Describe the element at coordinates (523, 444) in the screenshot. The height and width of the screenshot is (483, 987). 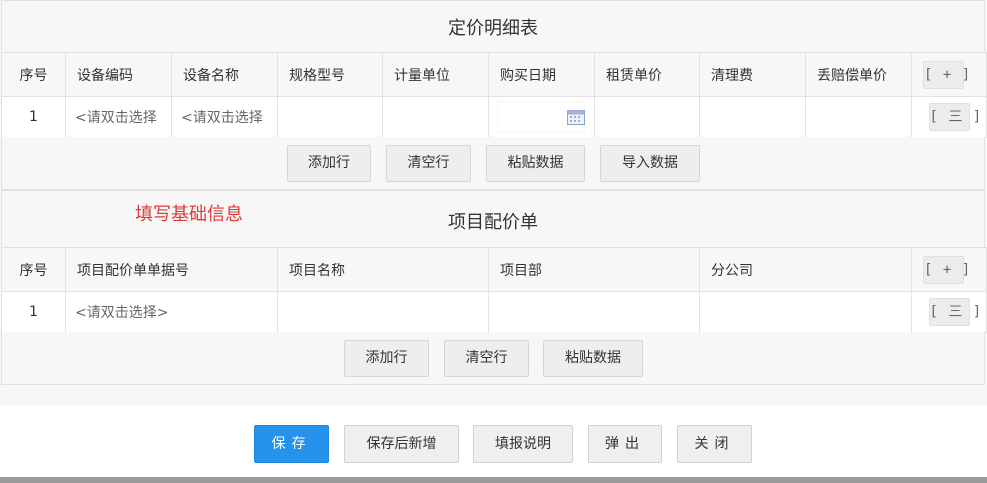
I see `fill-instructions-button: 填报说明` at that location.